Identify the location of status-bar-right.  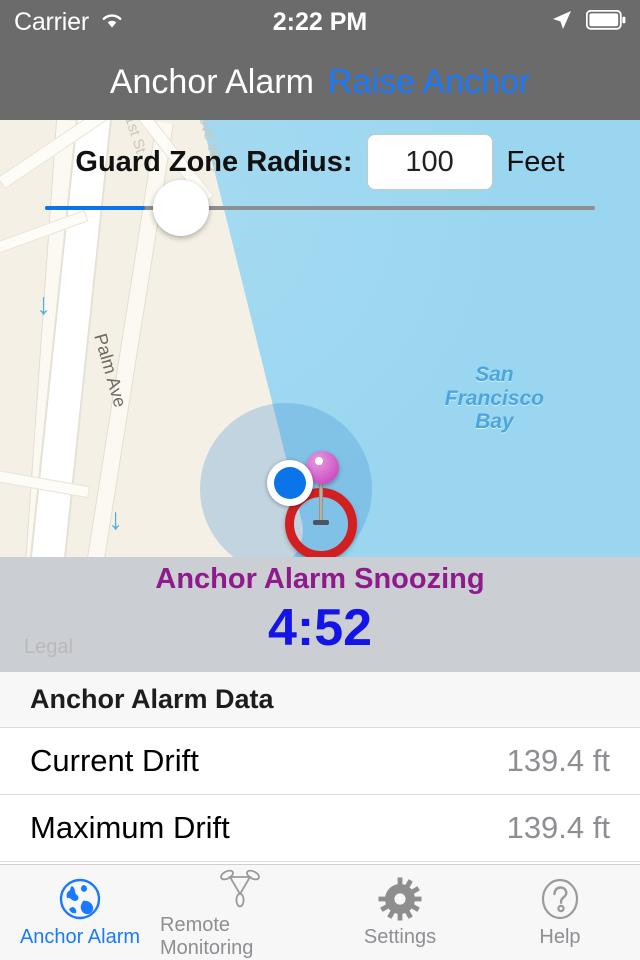
(588, 22).